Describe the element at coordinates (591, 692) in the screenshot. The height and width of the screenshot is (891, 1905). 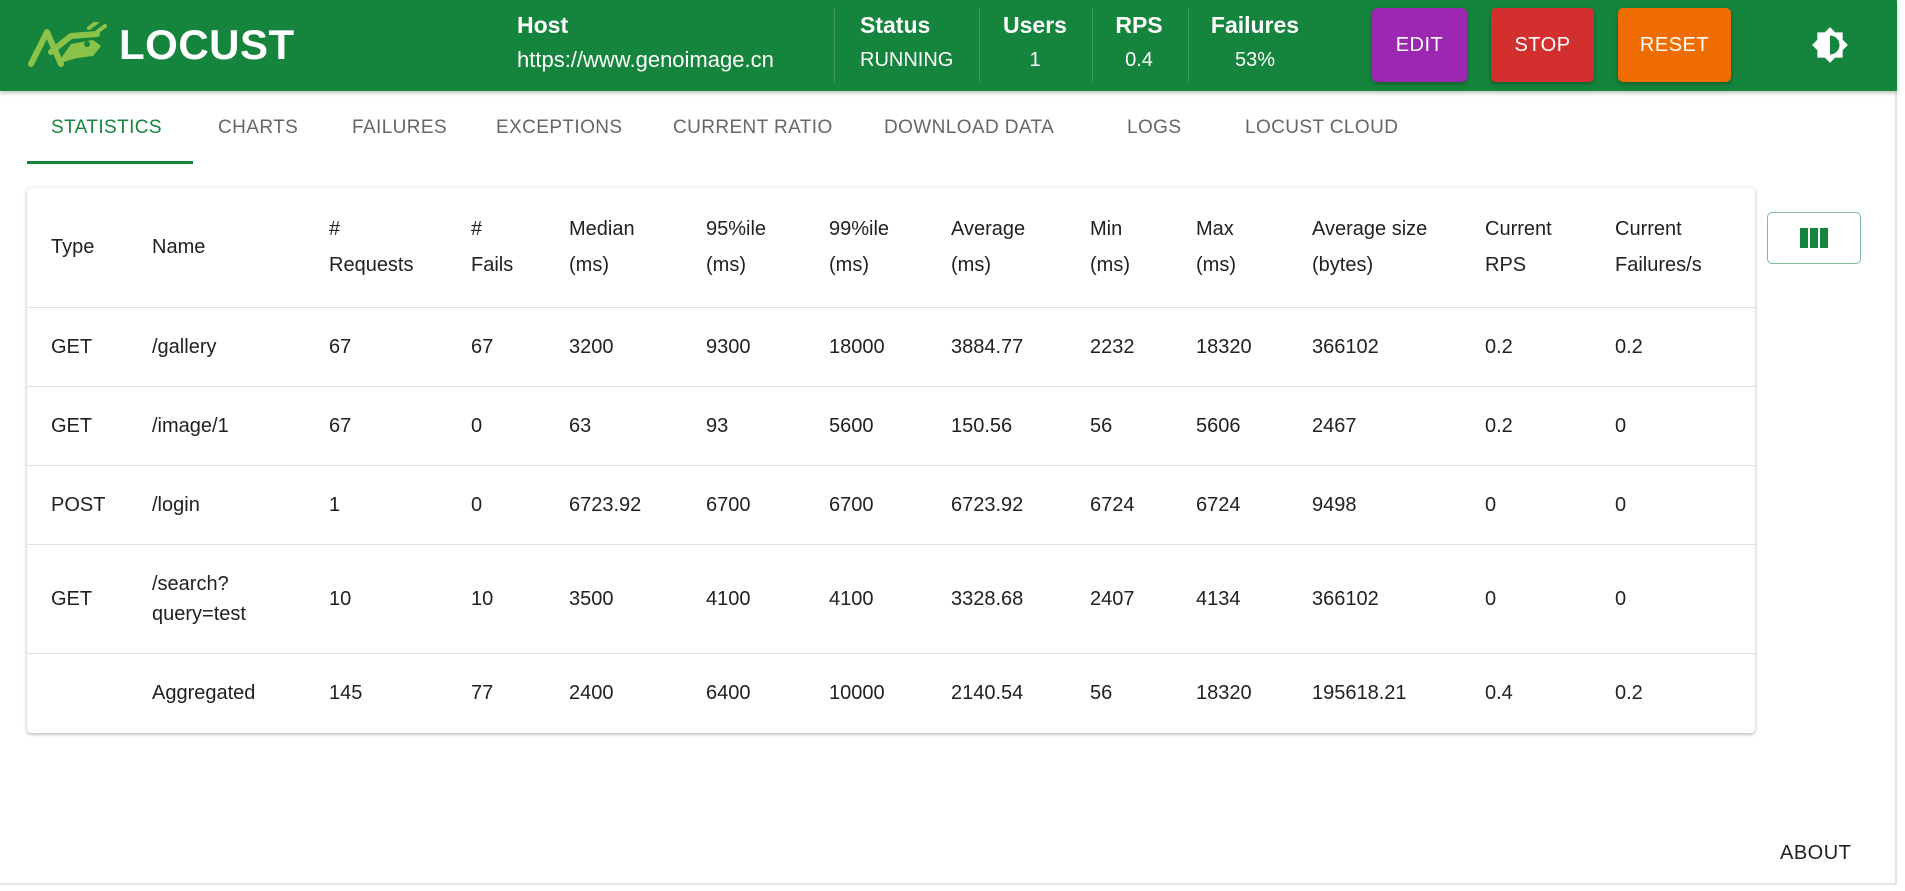
I see `cell-median: 2400` at that location.